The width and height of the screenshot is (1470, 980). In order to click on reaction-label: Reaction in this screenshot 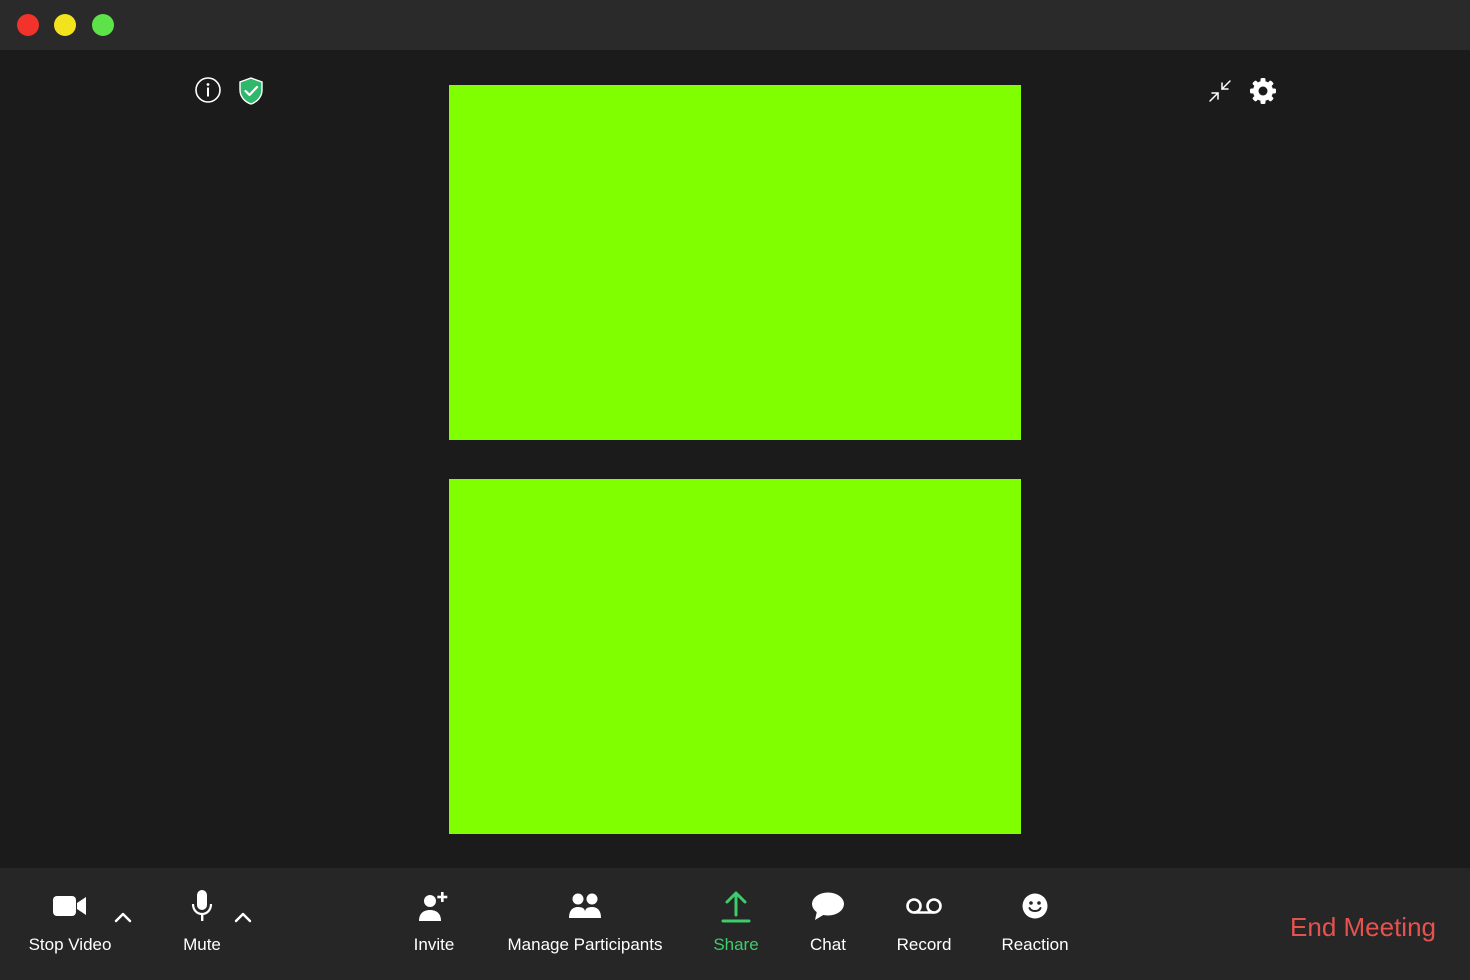, I will do `click(1035, 944)`.